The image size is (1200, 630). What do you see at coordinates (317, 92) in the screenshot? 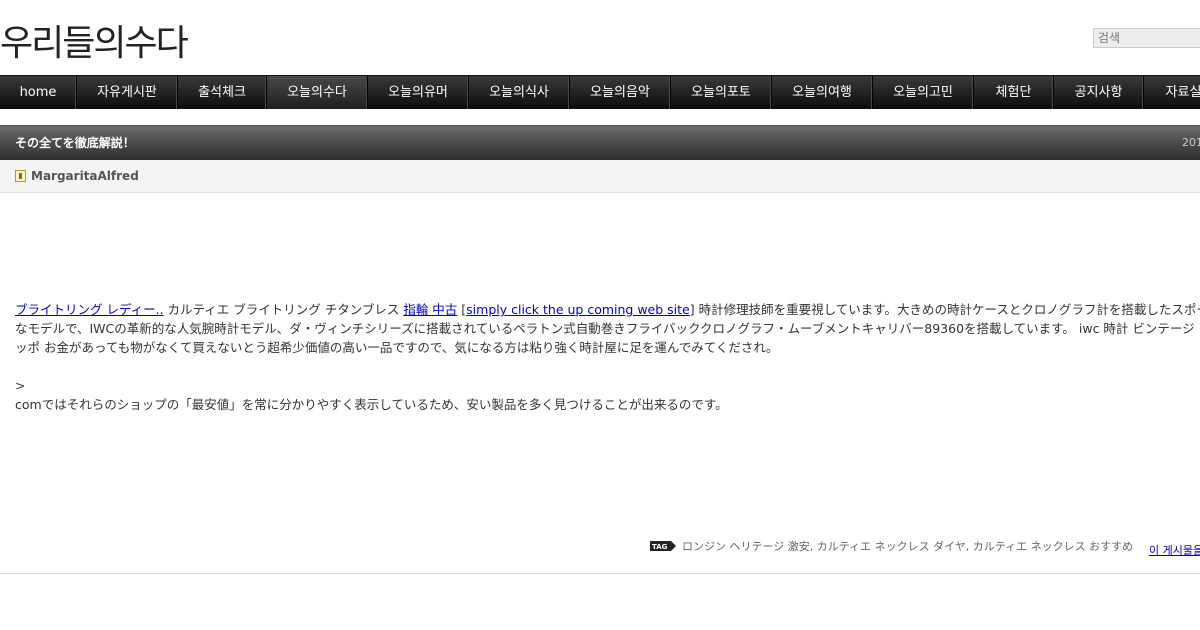
I see `nav-item-today-chat: 오늘의수다` at bounding box center [317, 92].